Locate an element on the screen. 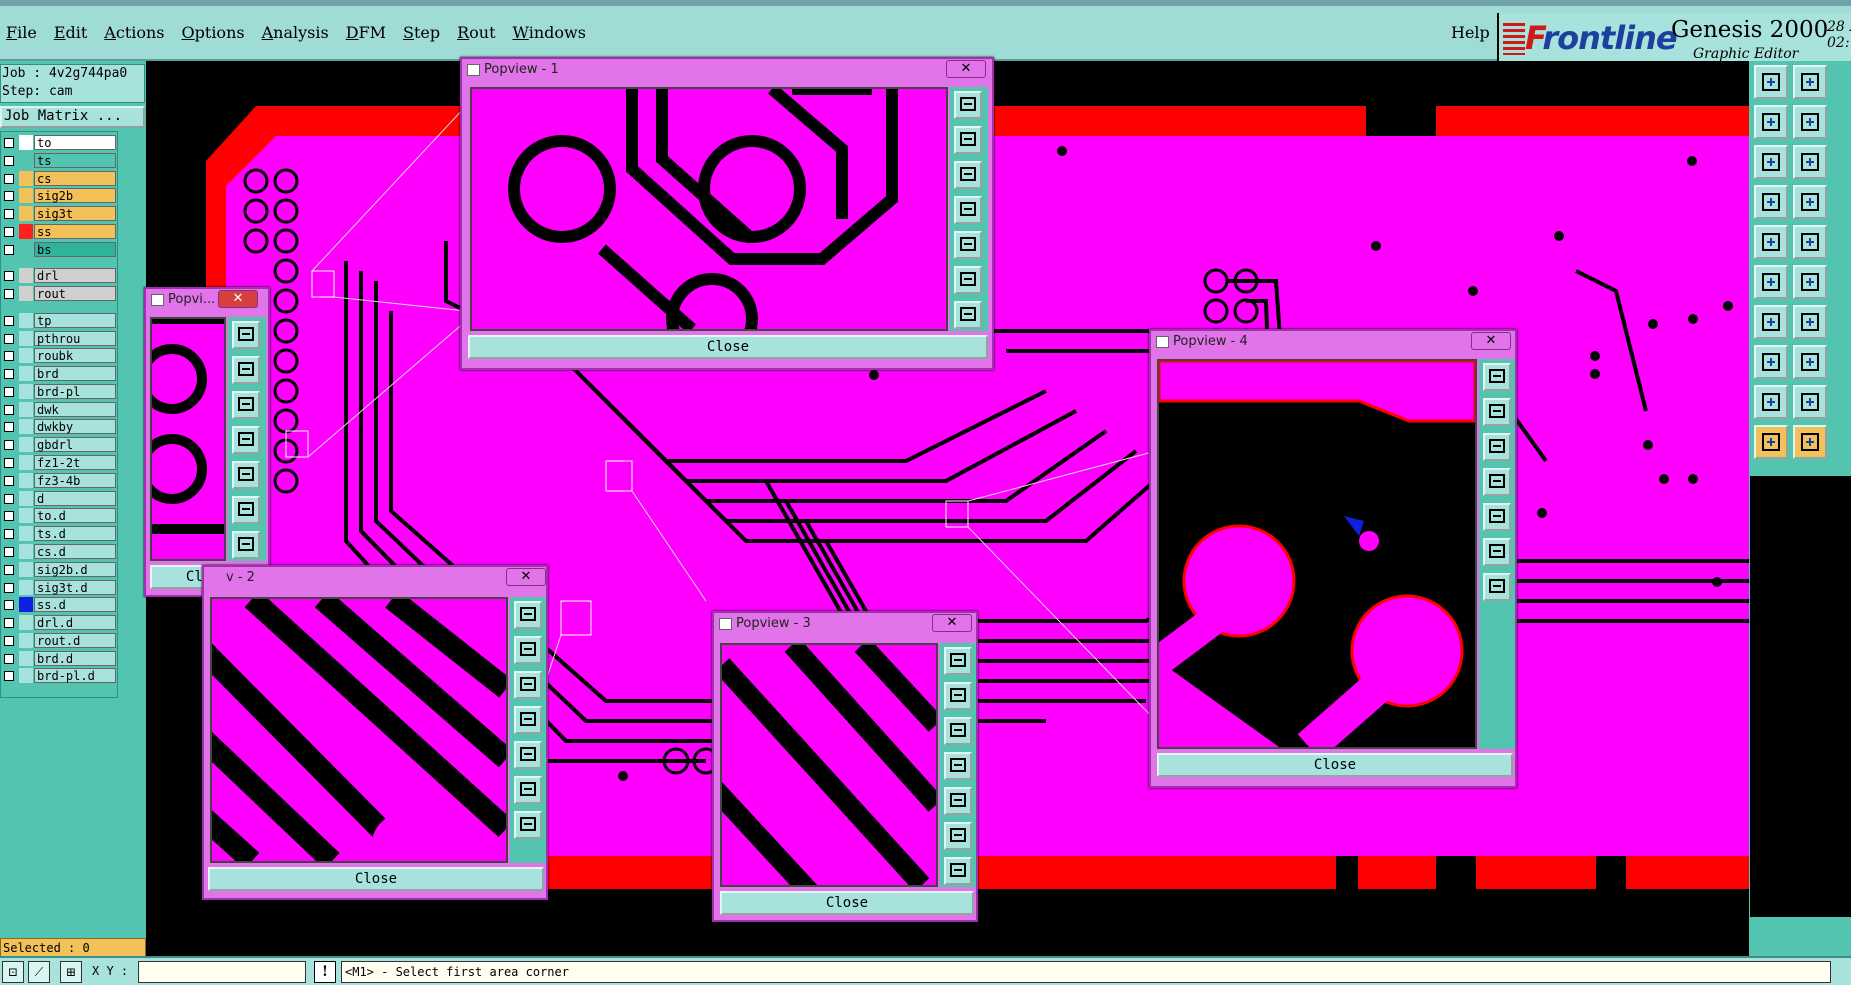  popview-5-close-icon: ✕ is located at coordinates (238, 299).